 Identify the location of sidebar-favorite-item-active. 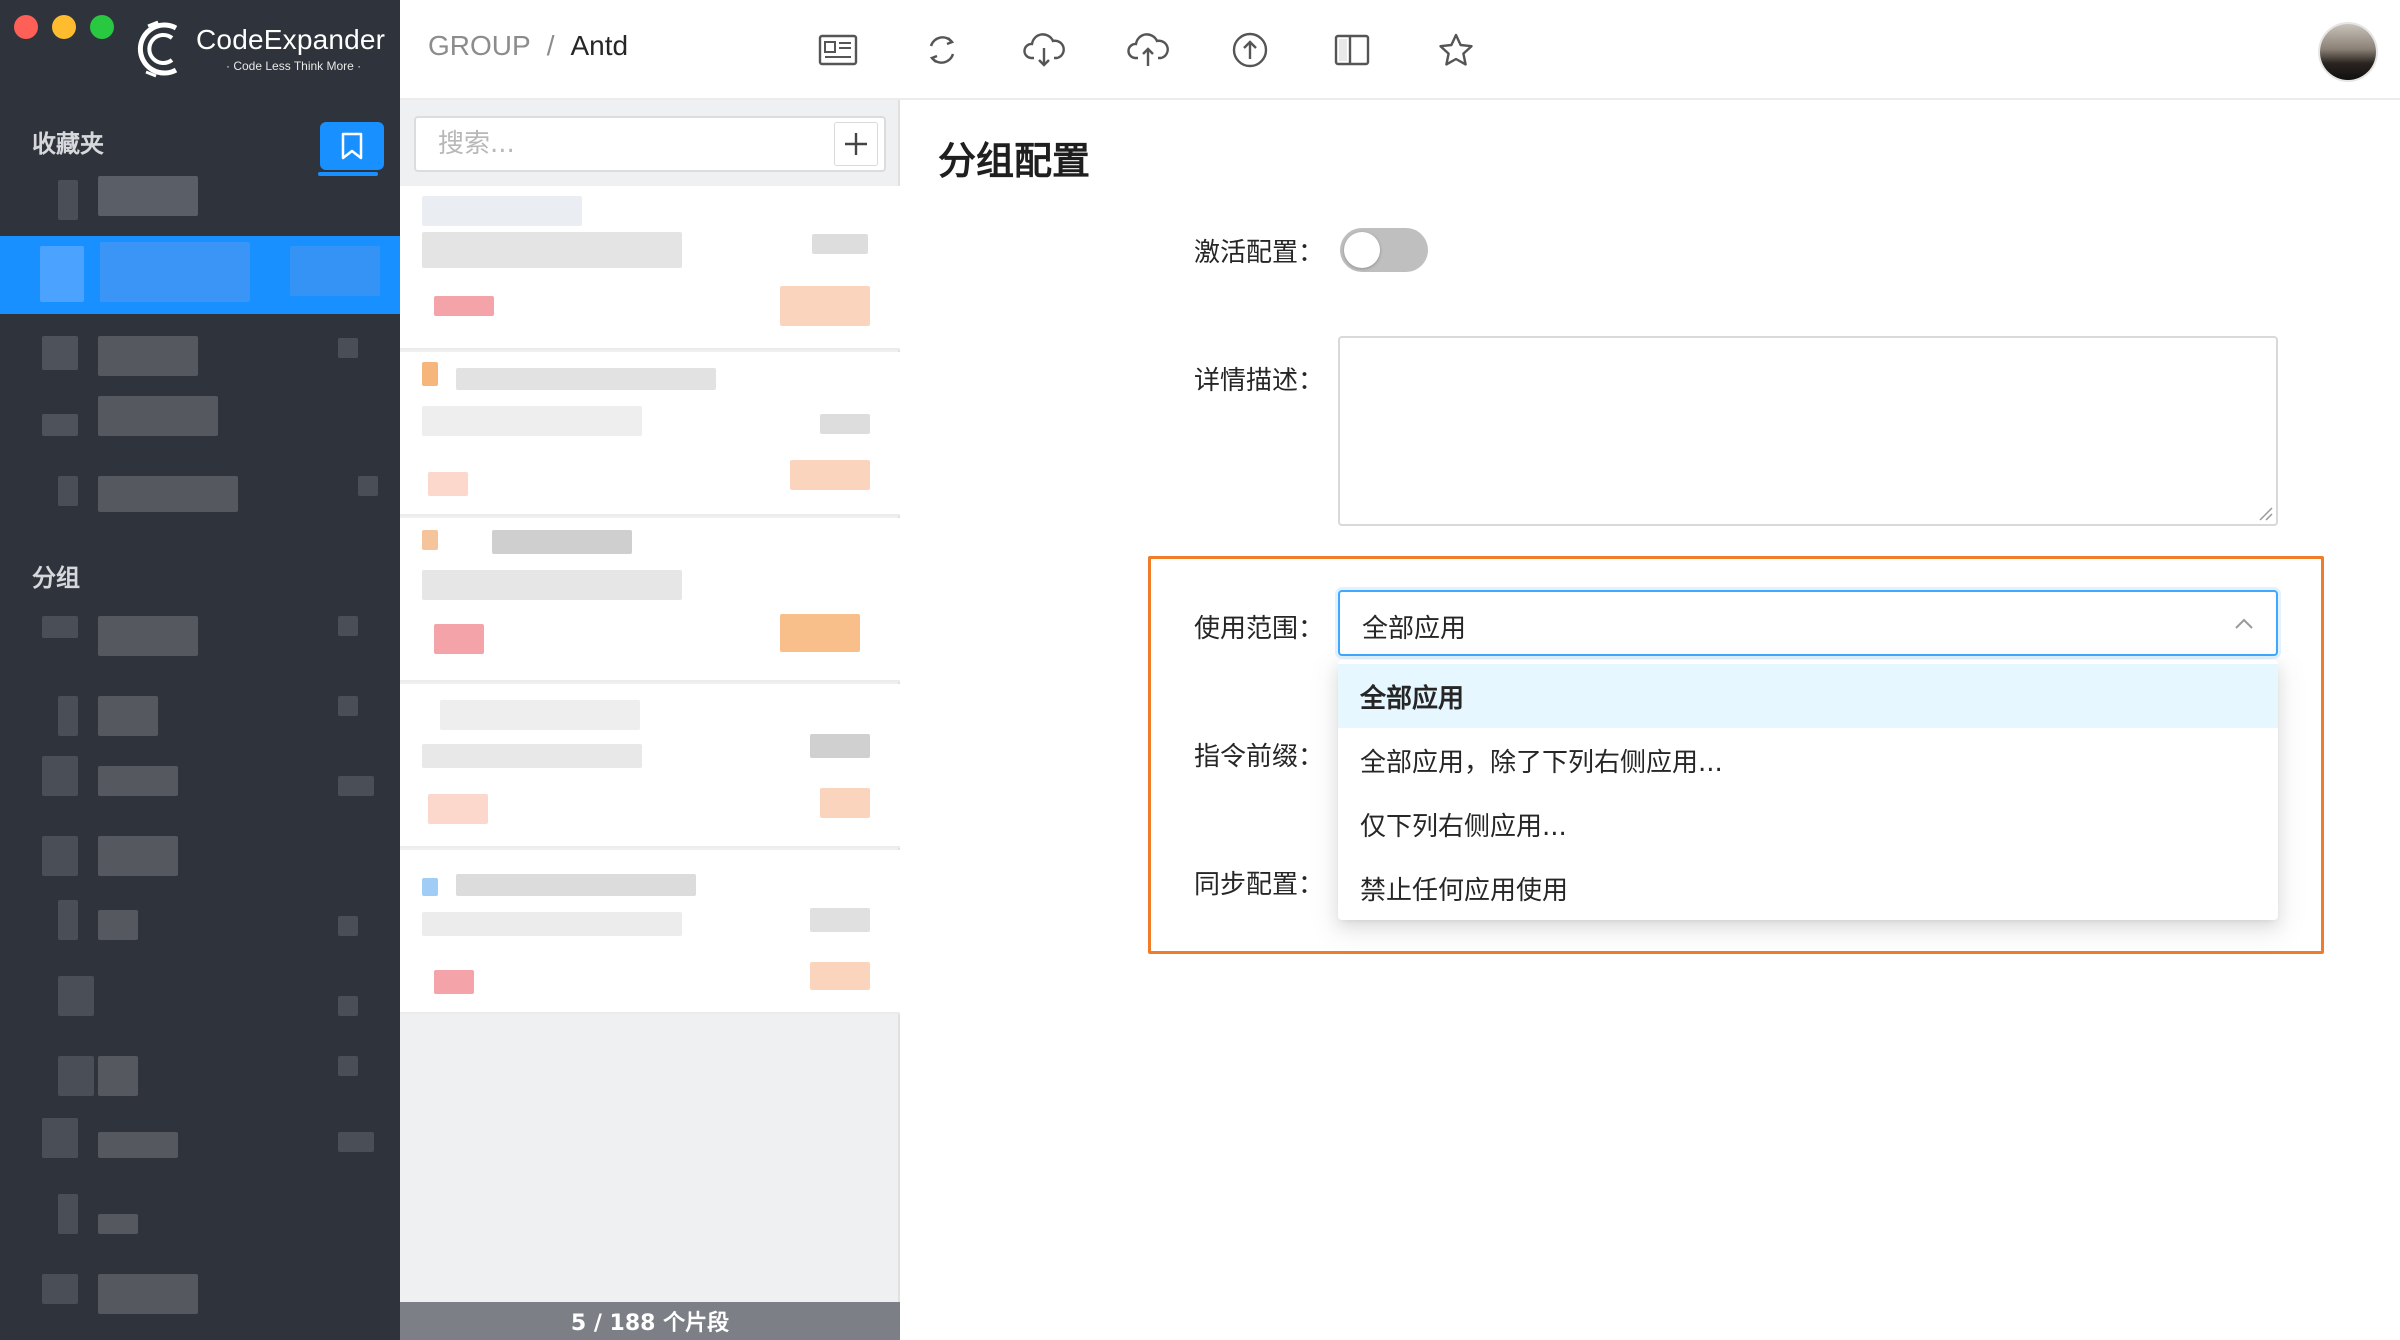
(200, 275).